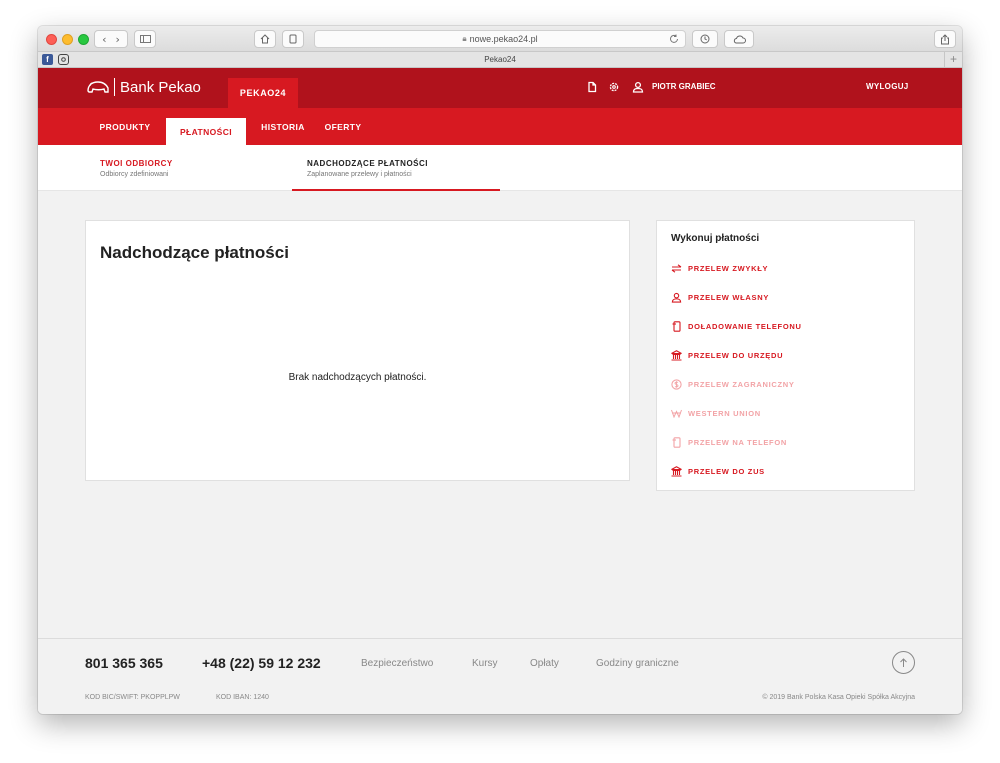 Image resolution: width=1000 pixels, height=763 pixels. I want to click on forward-icon: ›, so click(118, 39).